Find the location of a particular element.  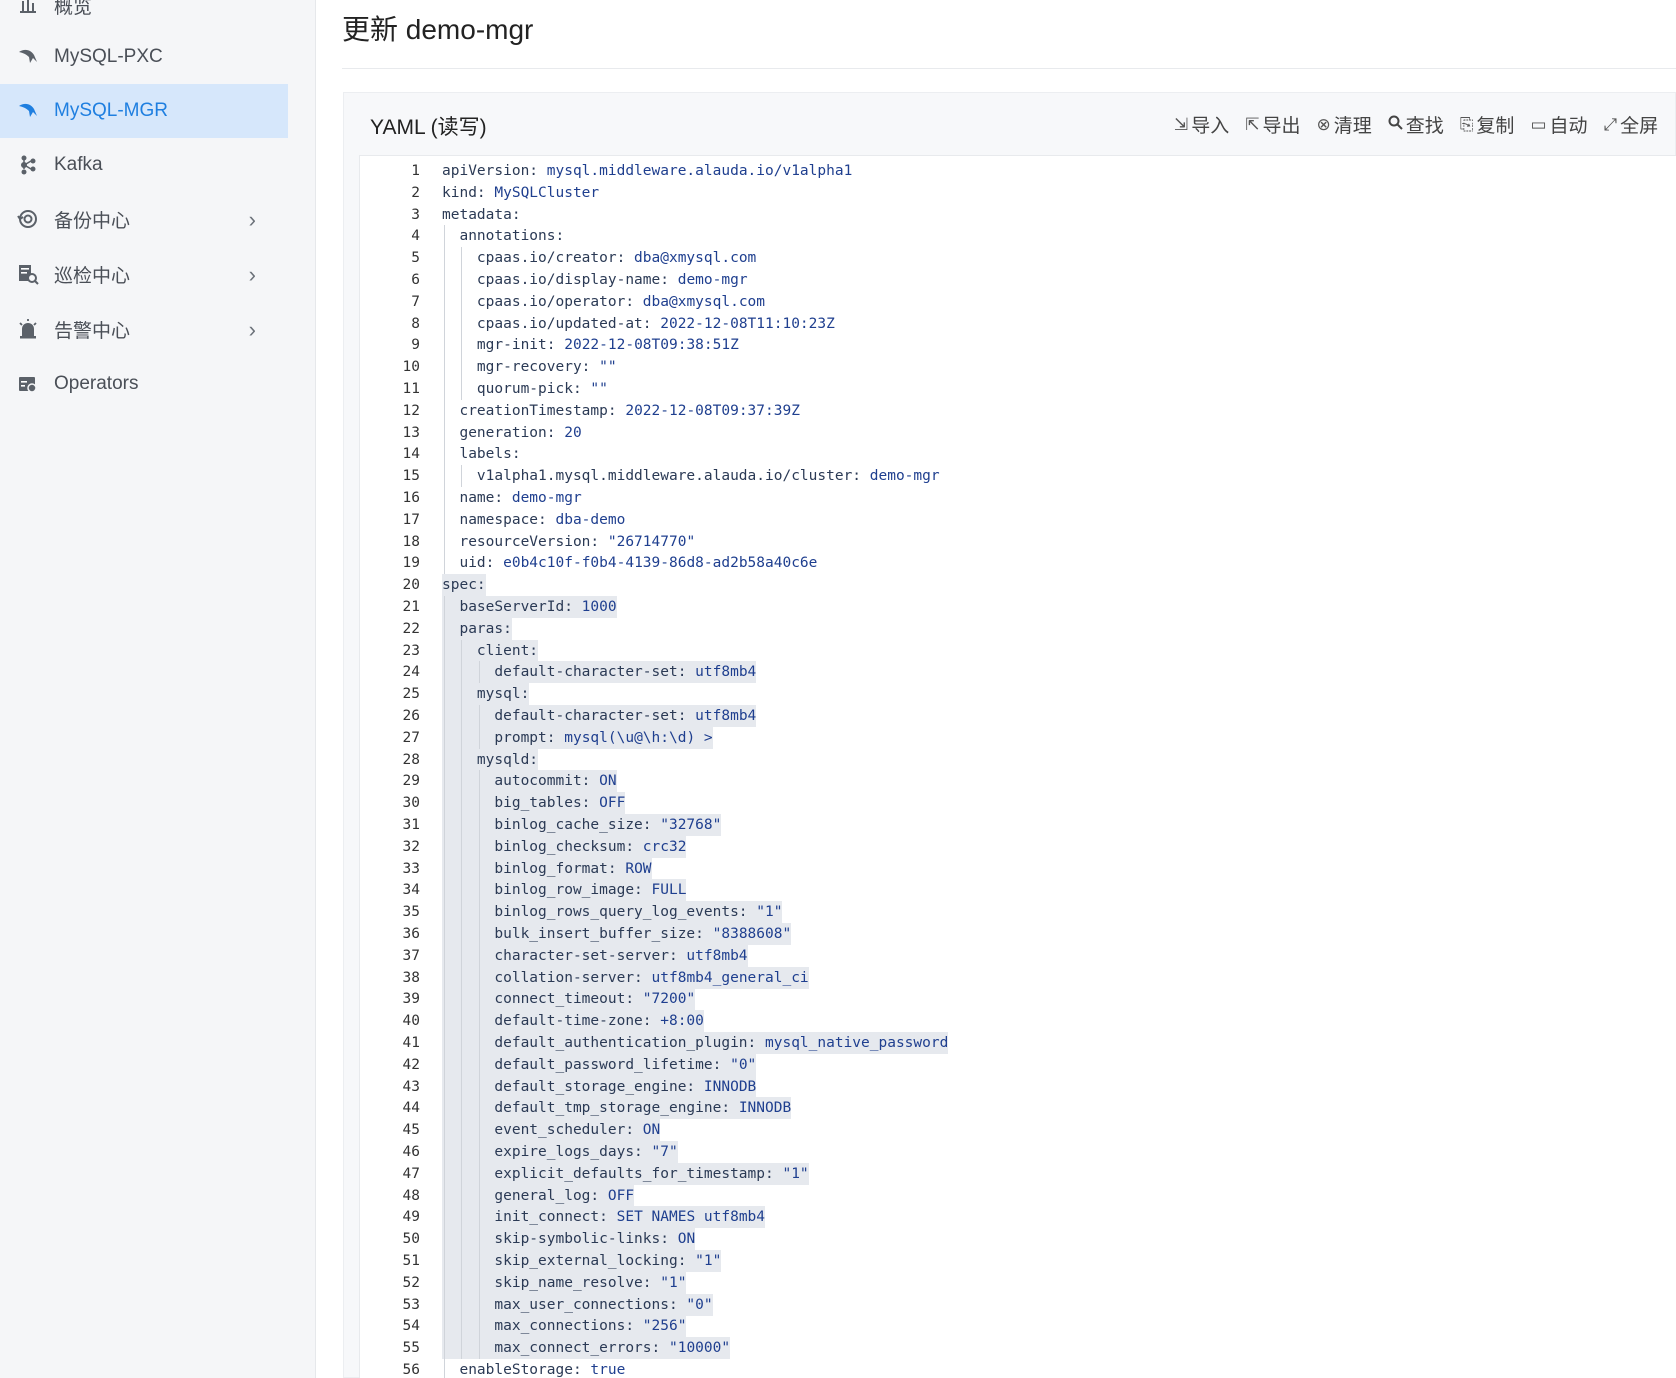

editor-toolbar: ⇲ 导入 ⇱ 导出 ⊗ 清理 查找 ⎘ 复制 ▭ 自动 ⤢ 全屏 is located at coordinates (1424, 124).